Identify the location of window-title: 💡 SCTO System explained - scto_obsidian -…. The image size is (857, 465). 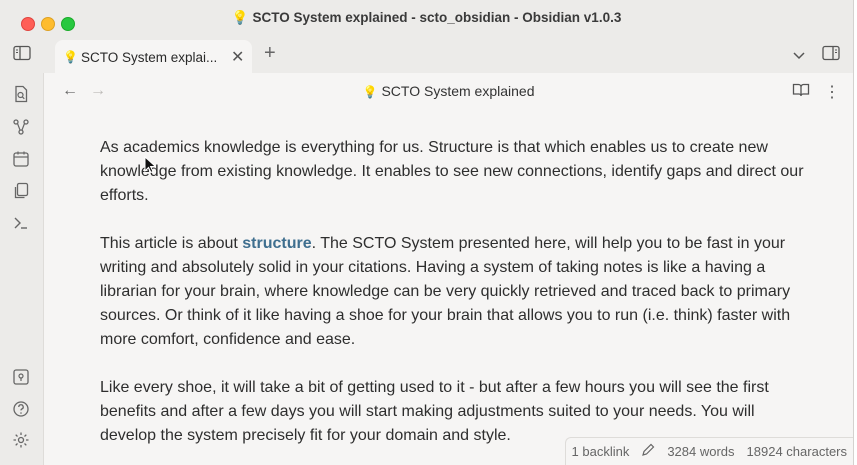
(426, 17).